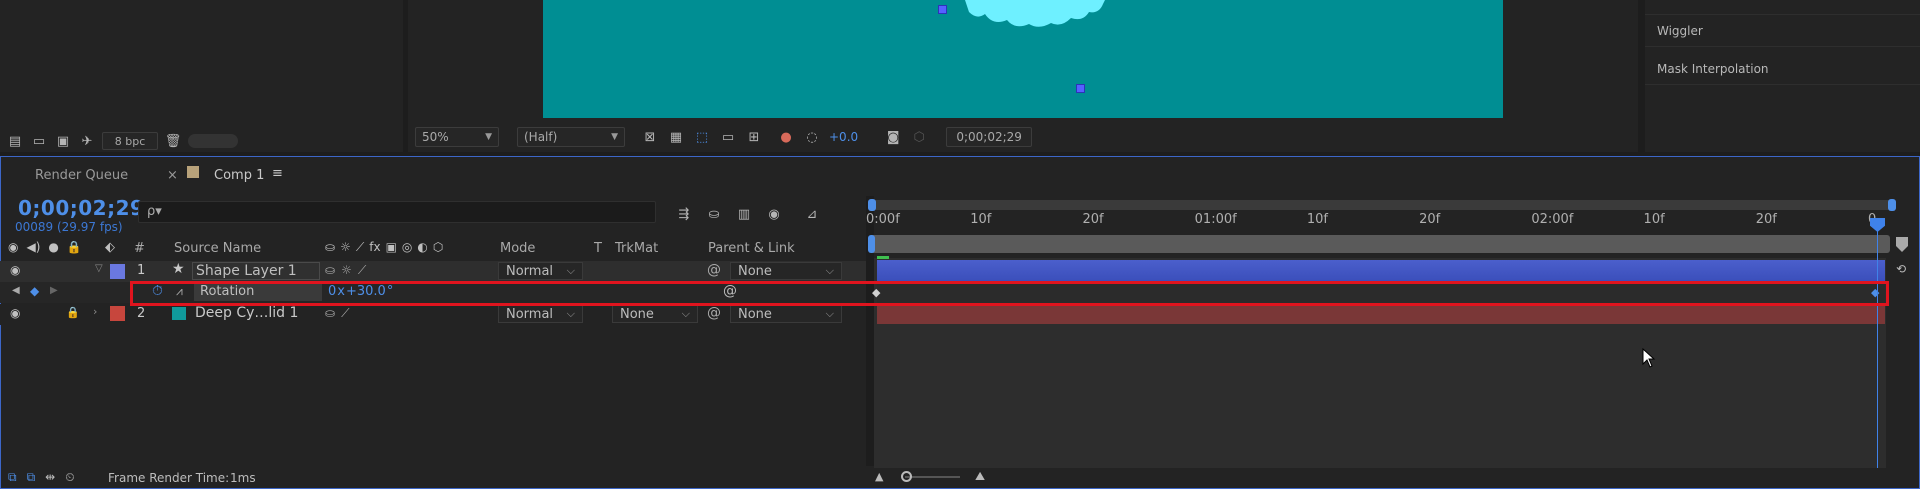  Describe the element at coordinates (755, 314) in the screenshot. I see `parent-value: None` at that location.